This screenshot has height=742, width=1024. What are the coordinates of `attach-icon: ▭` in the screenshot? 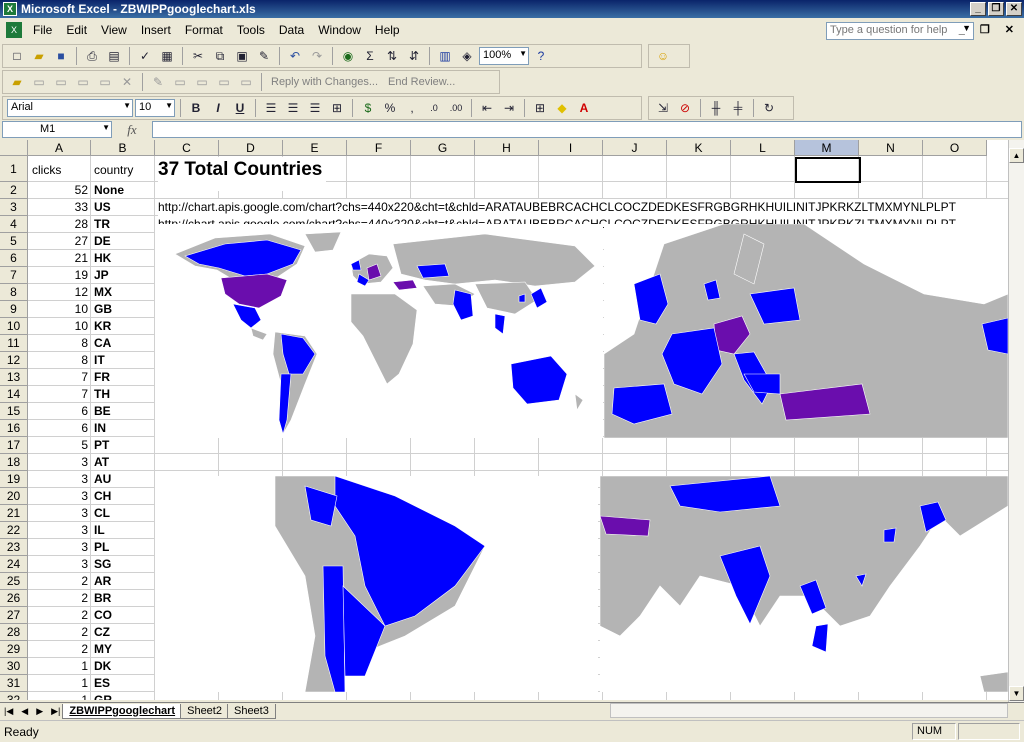 It's located at (105, 82).